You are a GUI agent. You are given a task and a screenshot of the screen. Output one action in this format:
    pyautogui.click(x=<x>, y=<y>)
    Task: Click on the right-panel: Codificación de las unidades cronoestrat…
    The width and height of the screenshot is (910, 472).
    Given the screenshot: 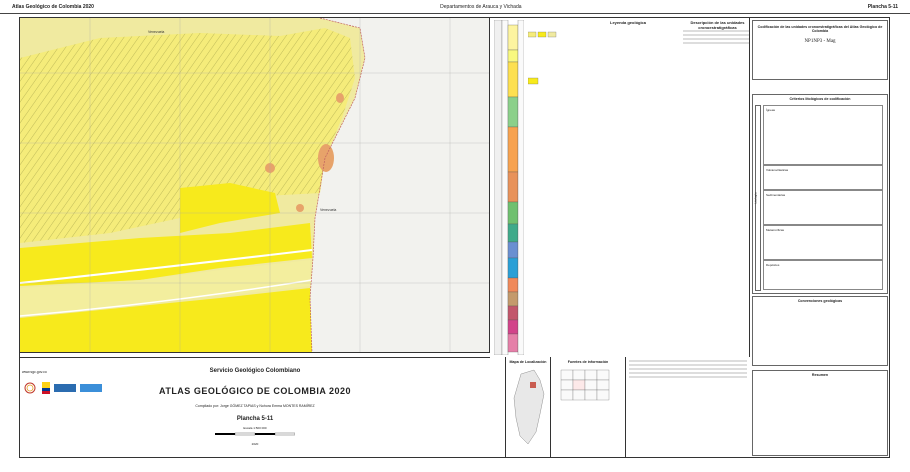 What is the action you would take?
    pyautogui.click(x=820, y=238)
    